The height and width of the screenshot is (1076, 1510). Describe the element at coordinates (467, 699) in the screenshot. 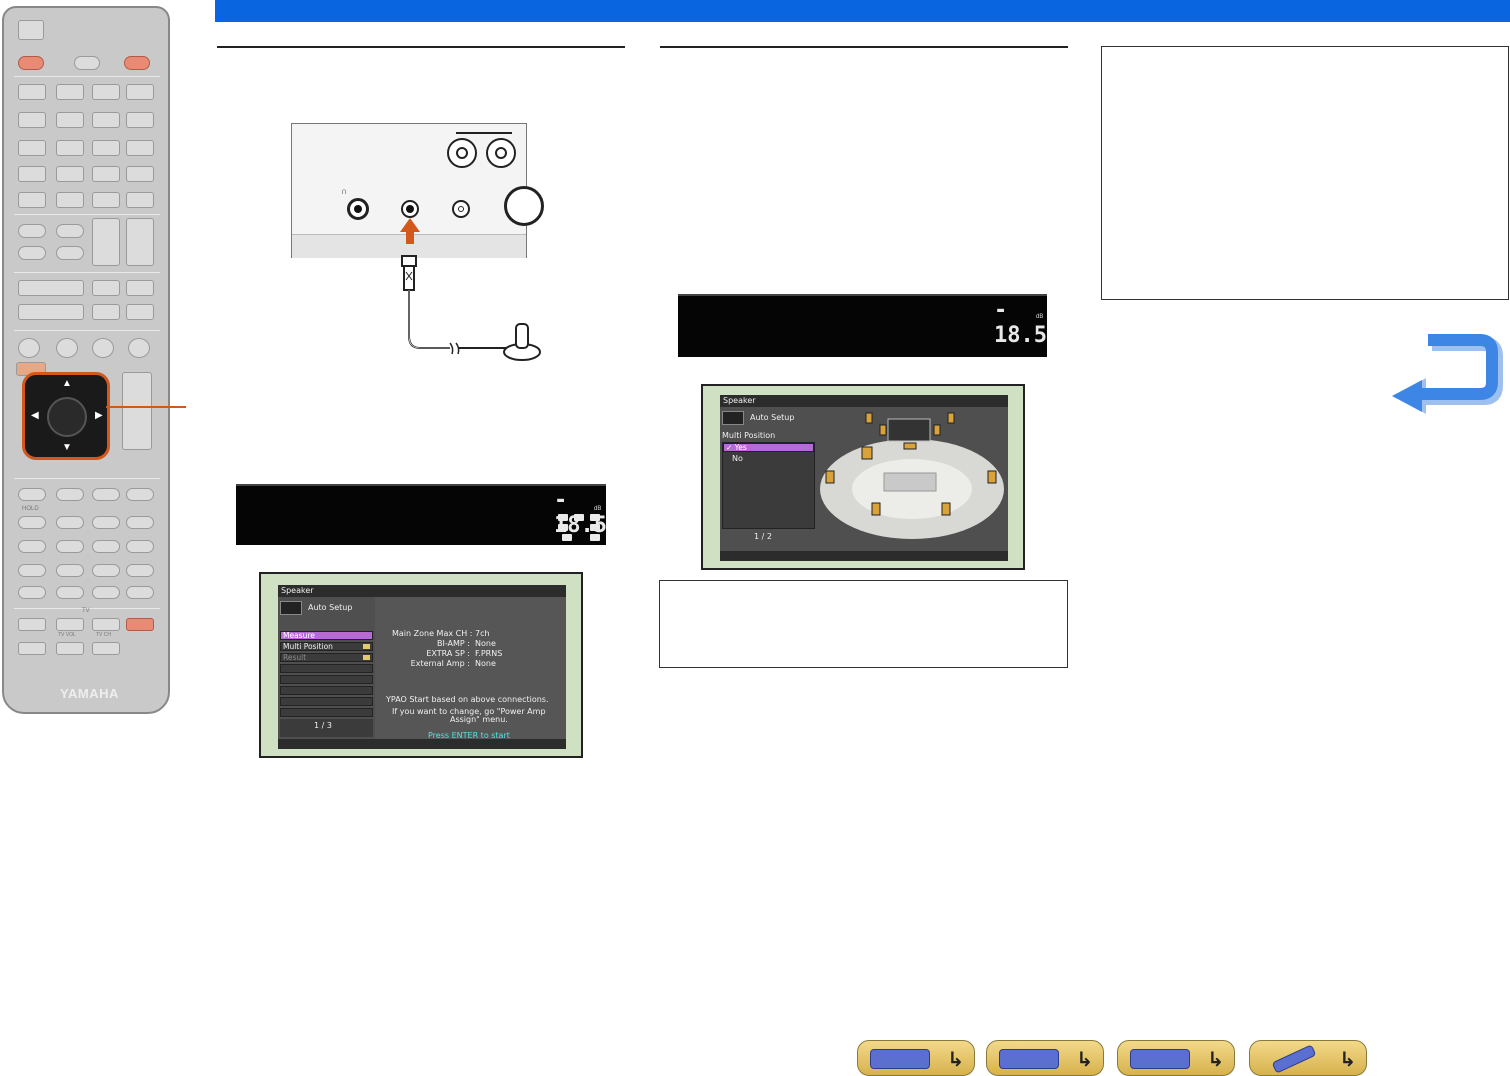

I see `osd-message: YPAO Start based on above connections.` at that location.